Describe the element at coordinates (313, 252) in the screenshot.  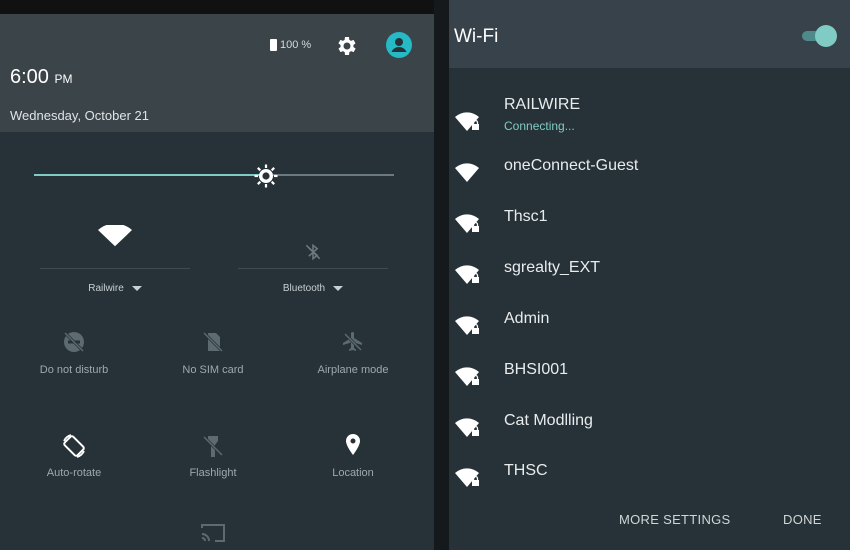
I see `bluetooth-off-icon` at that location.